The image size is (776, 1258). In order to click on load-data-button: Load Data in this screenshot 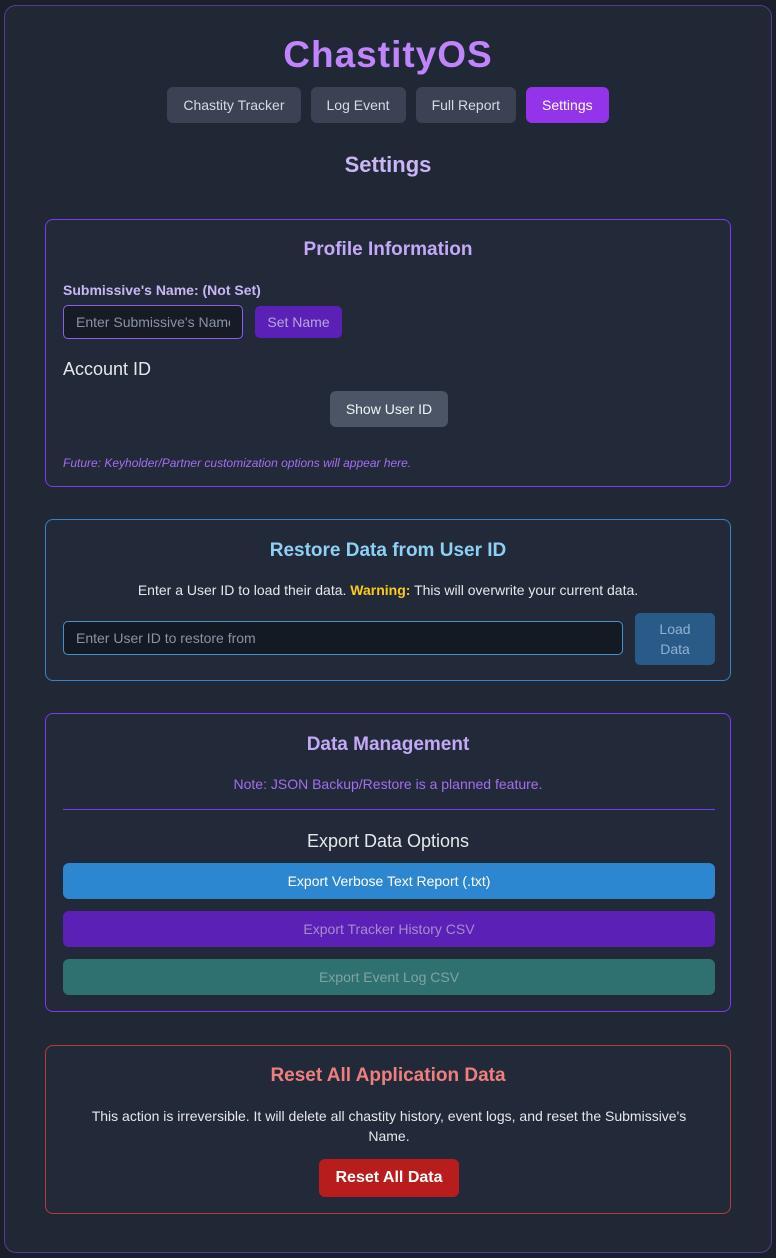, I will do `click(675, 639)`.